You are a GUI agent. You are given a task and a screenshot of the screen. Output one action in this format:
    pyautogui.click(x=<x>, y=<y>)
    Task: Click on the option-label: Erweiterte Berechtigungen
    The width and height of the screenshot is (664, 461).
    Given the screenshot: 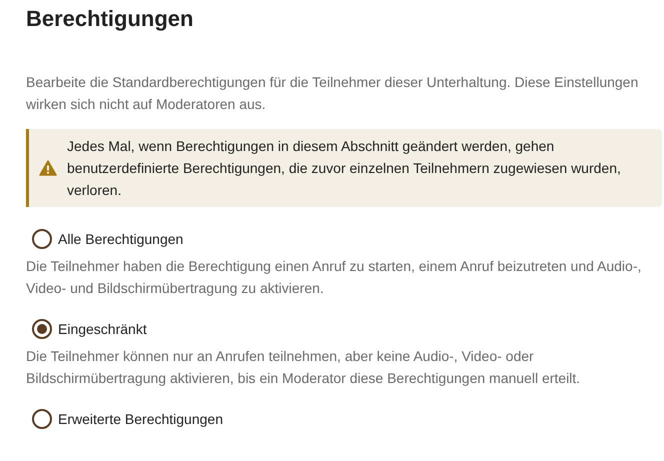 What is the action you would take?
    pyautogui.click(x=140, y=419)
    